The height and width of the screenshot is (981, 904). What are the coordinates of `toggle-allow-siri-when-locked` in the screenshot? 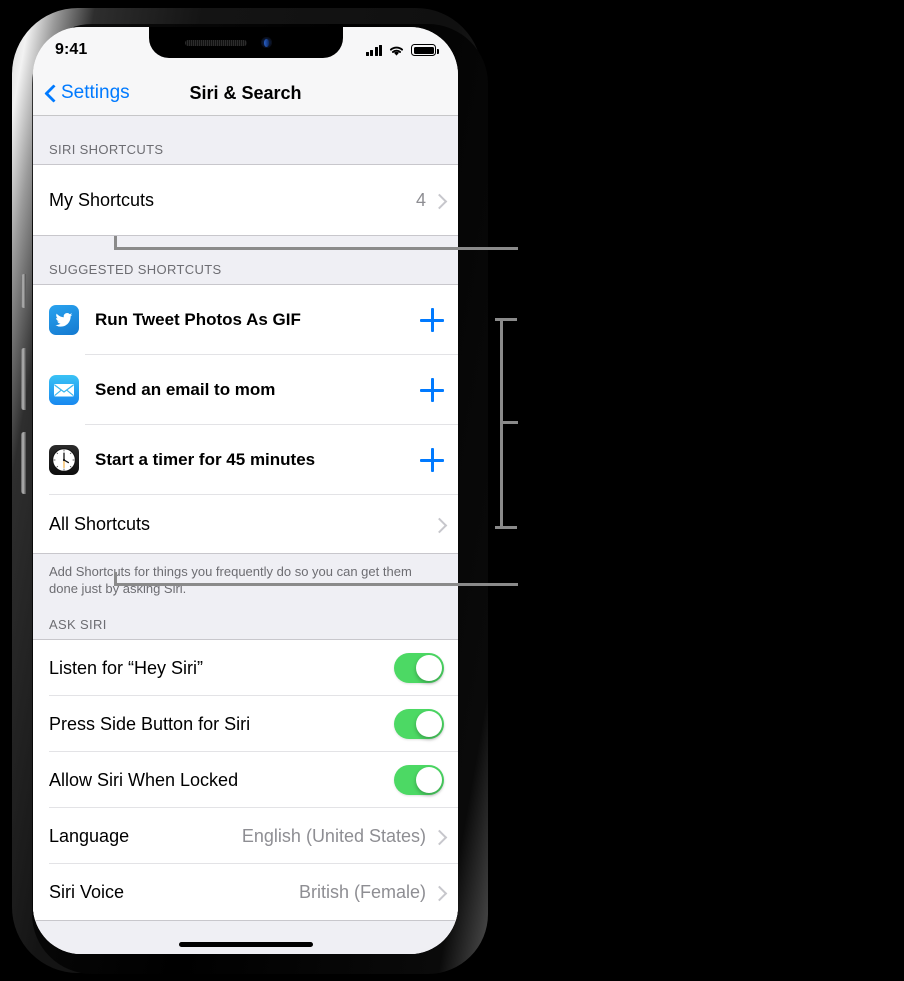 It's located at (419, 780).